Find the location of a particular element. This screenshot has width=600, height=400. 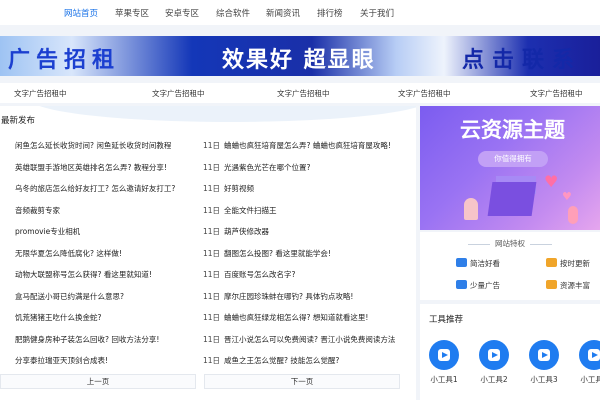

tool-item-1: 小工具1 is located at coordinates (444, 362).